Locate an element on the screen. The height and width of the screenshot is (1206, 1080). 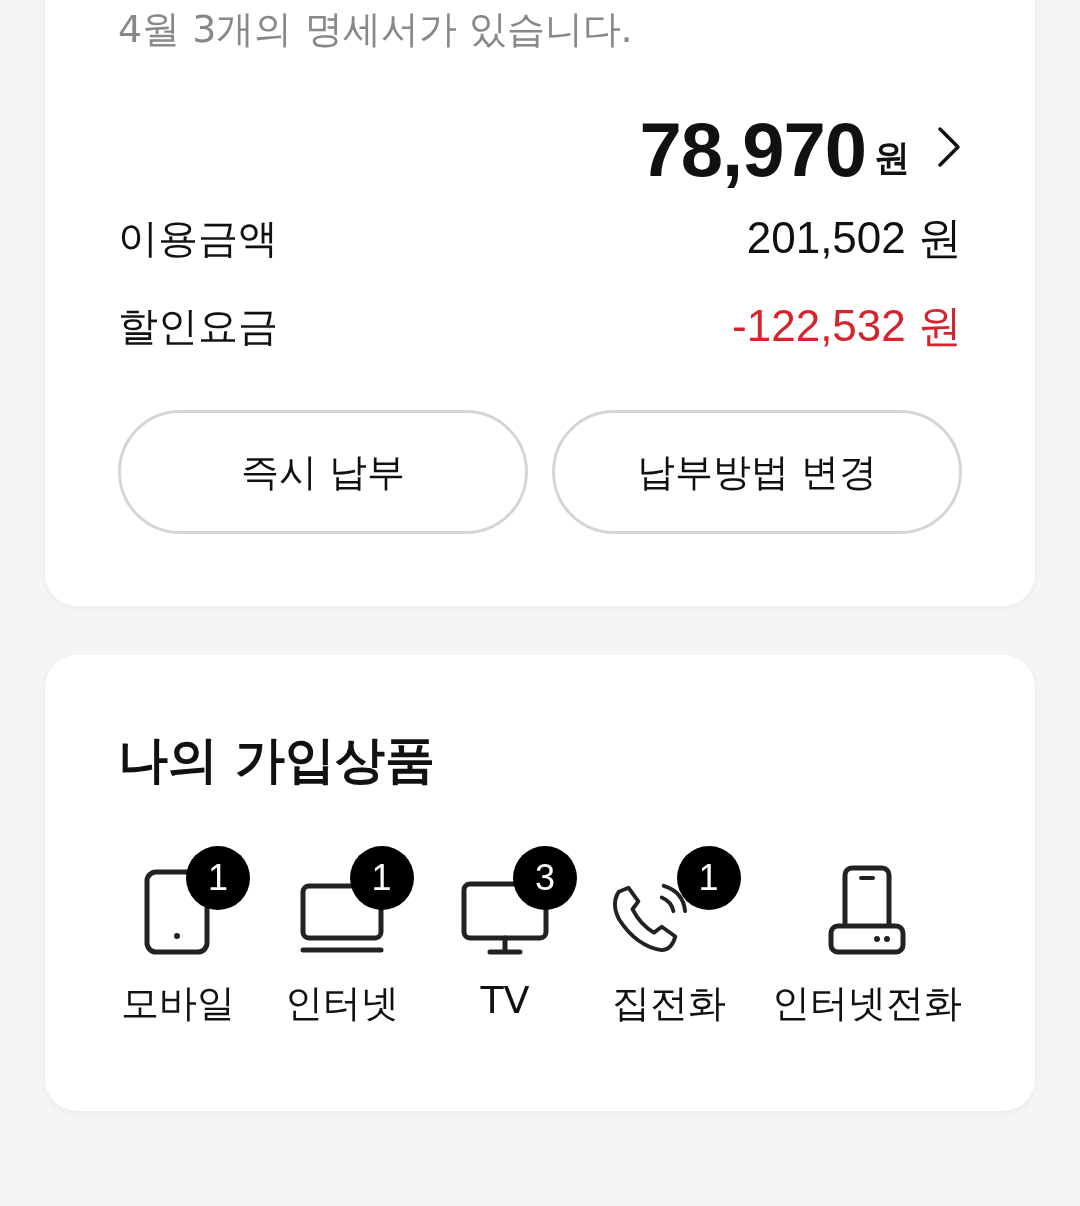
row-amount: 201,502 원 is located at coordinates (854, 237).